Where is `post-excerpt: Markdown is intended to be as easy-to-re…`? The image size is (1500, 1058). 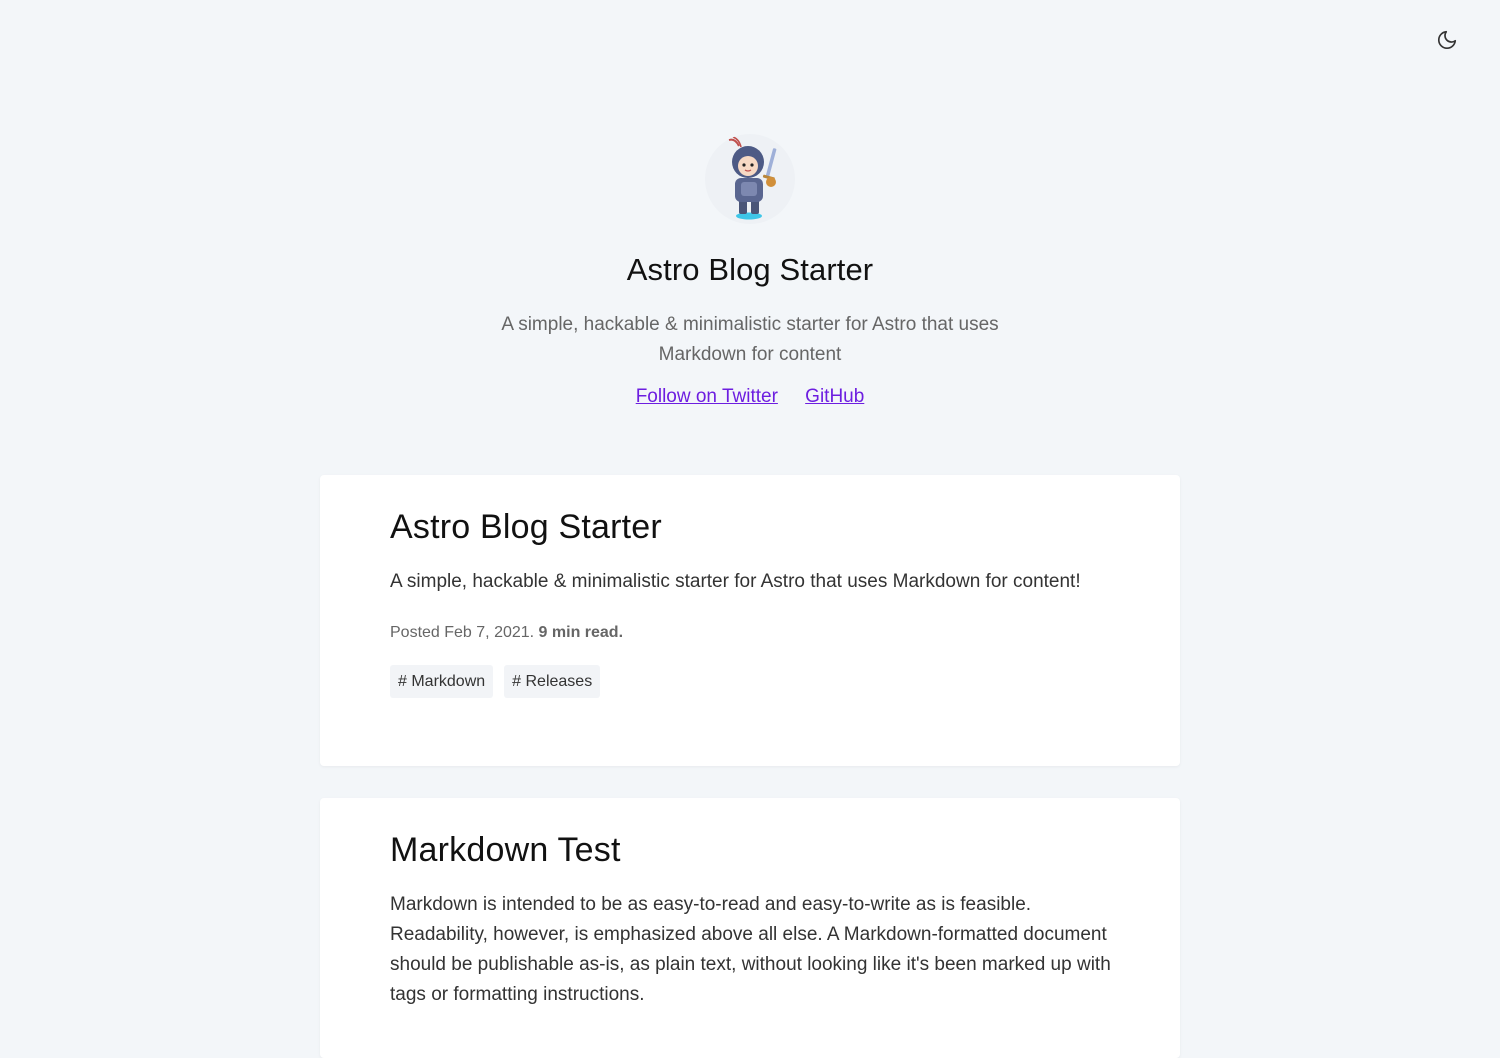
post-excerpt: Markdown is intended to be as easy-to-re… is located at coordinates (750, 949).